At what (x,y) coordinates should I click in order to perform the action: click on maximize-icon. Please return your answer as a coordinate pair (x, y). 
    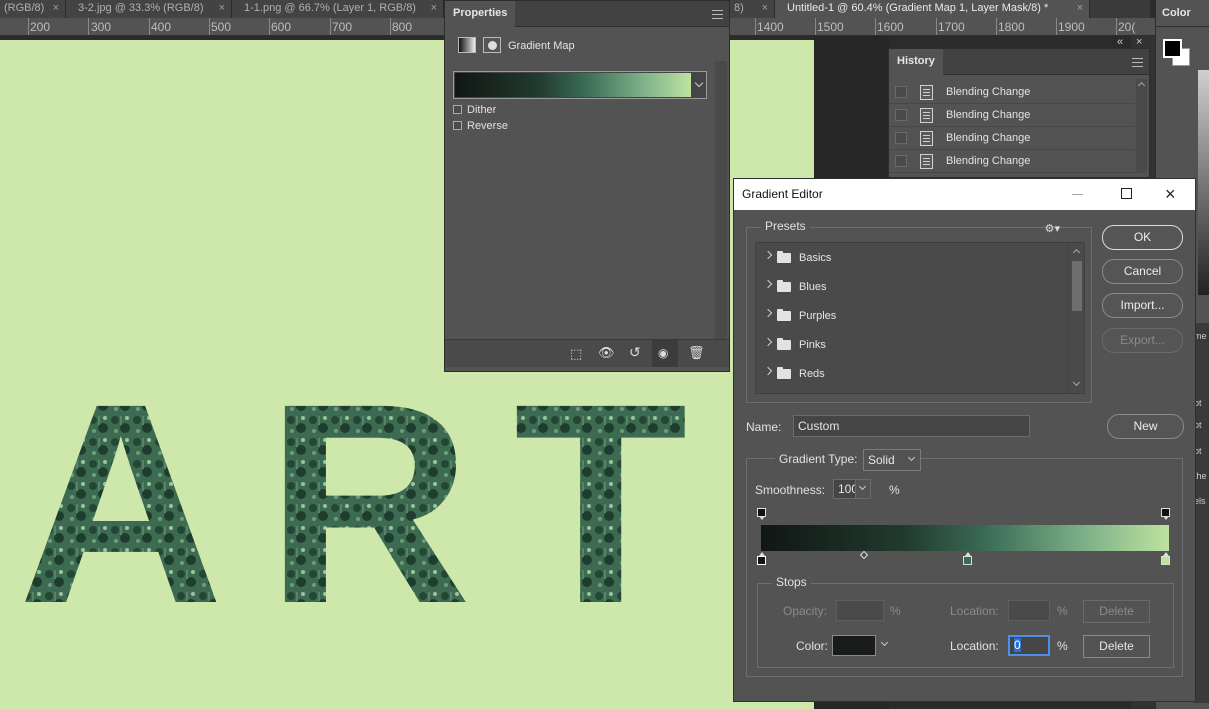
    Looking at the image, I should click on (1126, 193).